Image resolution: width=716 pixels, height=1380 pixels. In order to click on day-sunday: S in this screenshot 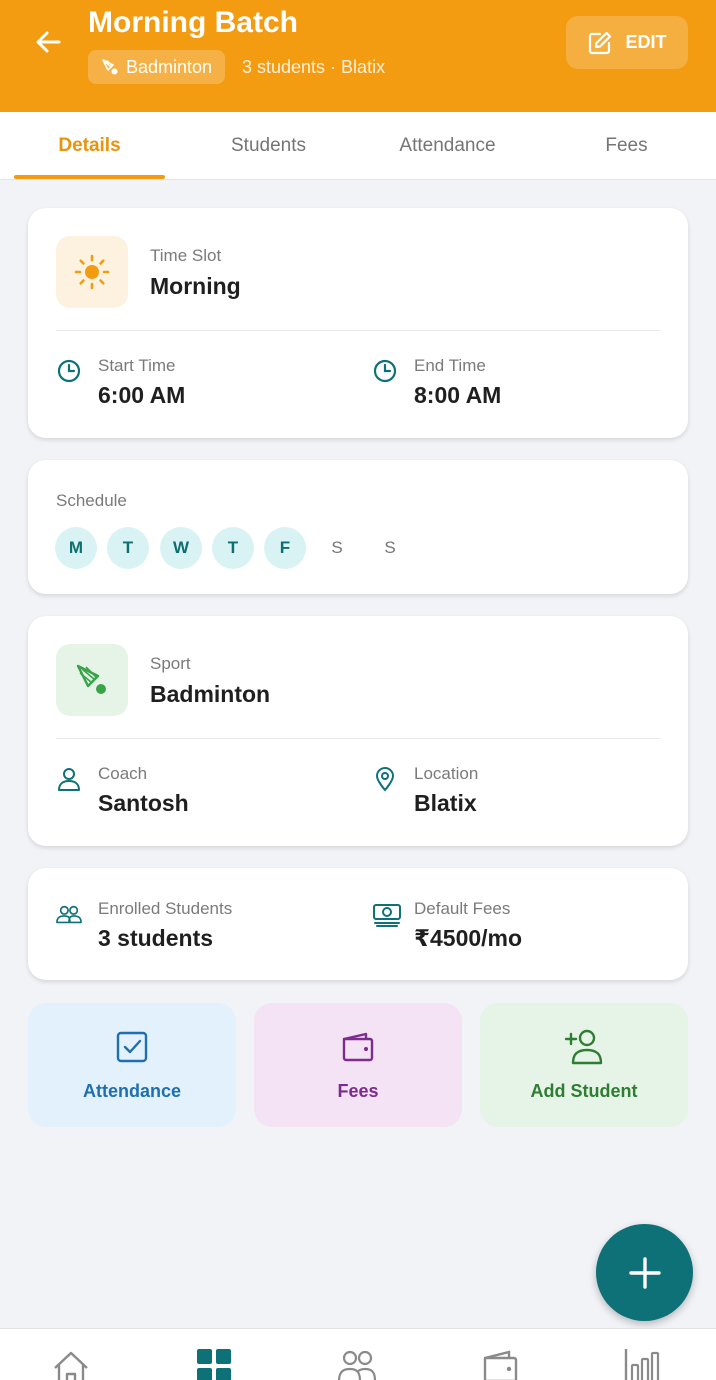, I will do `click(390, 547)`.